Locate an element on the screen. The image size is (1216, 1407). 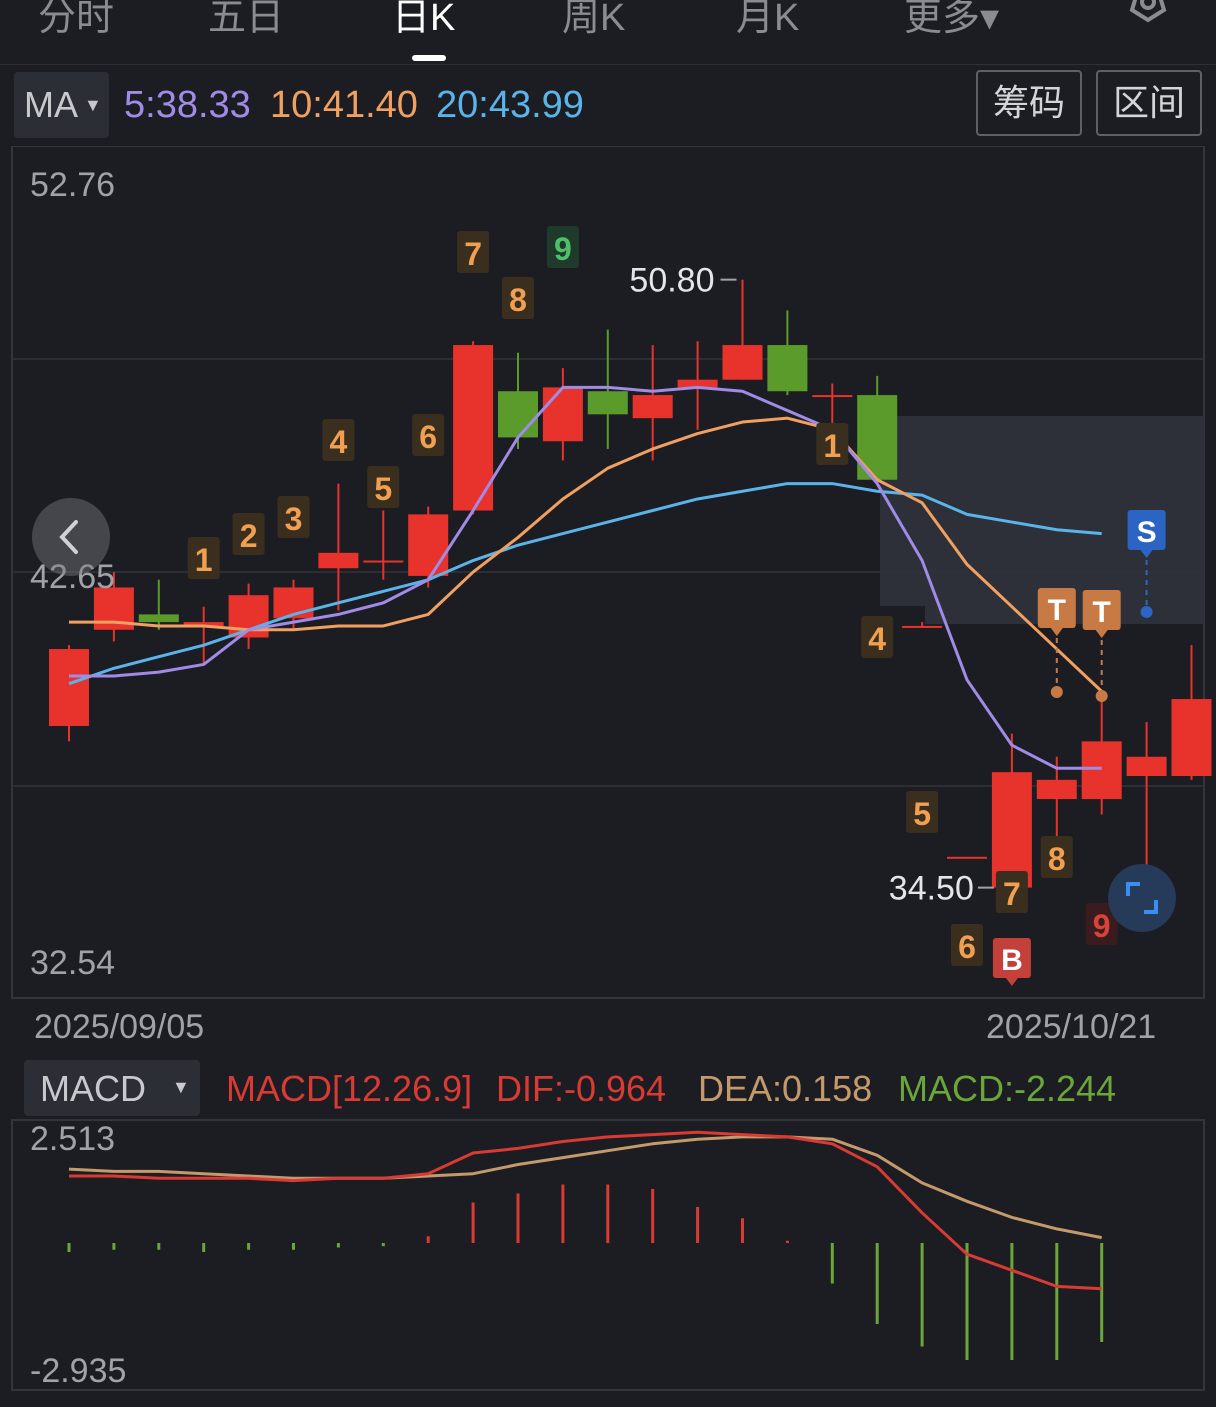
tab-weekly-k: 周K is located at coordinates (593, 20).